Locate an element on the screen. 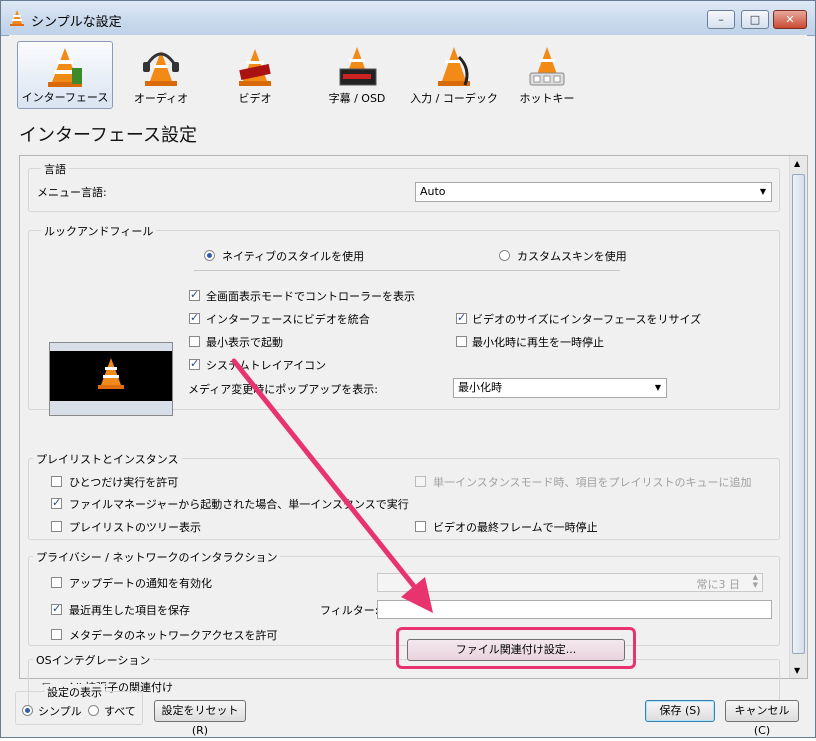 This screenshot has width=816, height=741. one-instance-checkbox is located at coordinates (56, 481).